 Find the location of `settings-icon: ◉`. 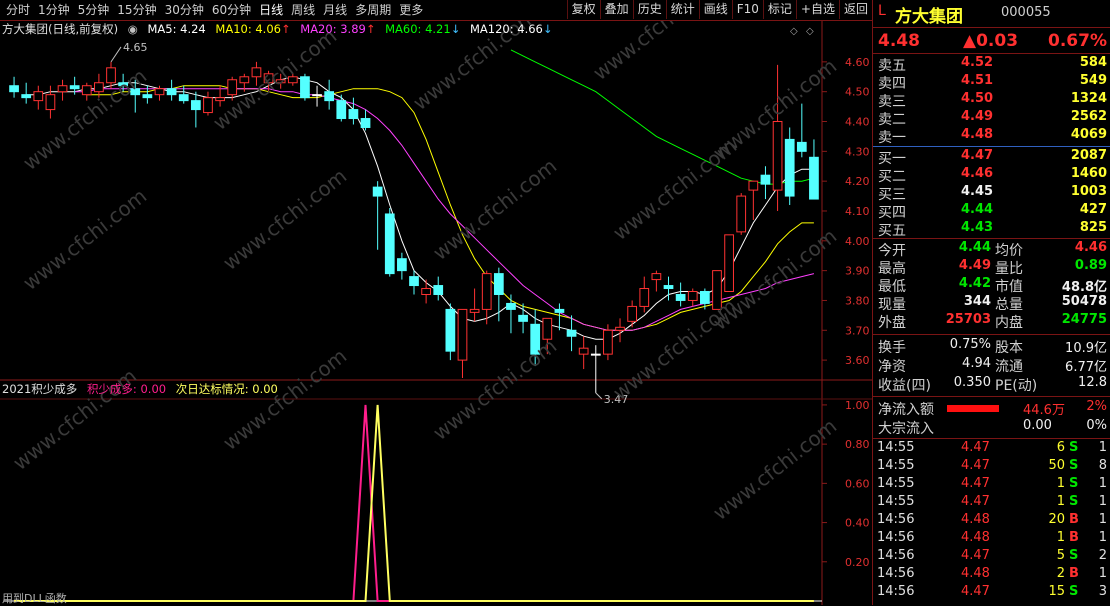

settings-icon: ◉ is located at coordinates (133, 29).